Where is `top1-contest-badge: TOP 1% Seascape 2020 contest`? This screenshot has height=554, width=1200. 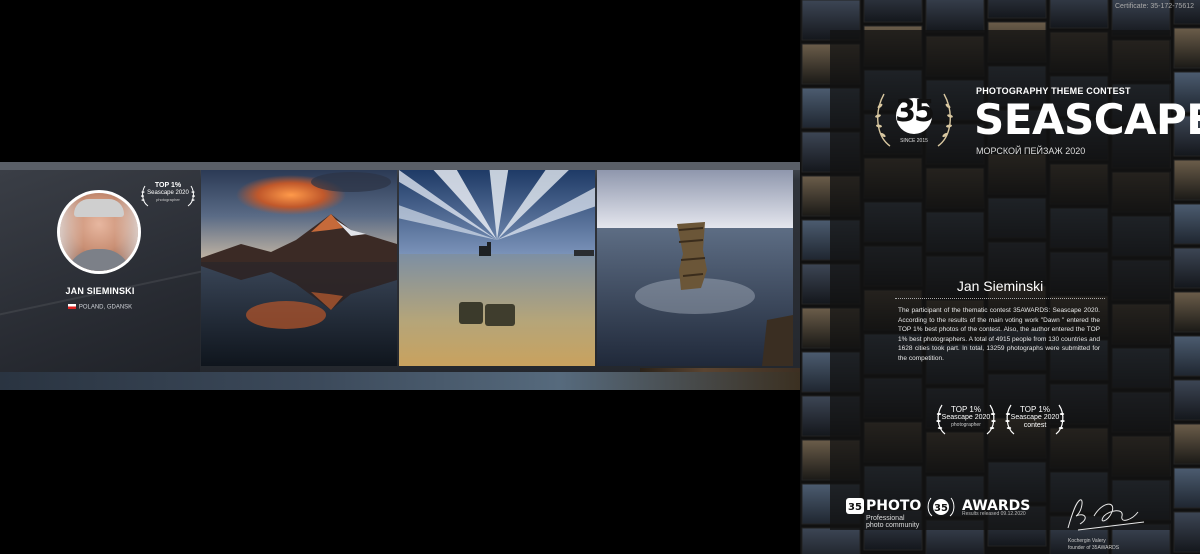
top1-contest-badge: TOP 1% Seascape 2020 contest is located at coordinates (1035, 419).